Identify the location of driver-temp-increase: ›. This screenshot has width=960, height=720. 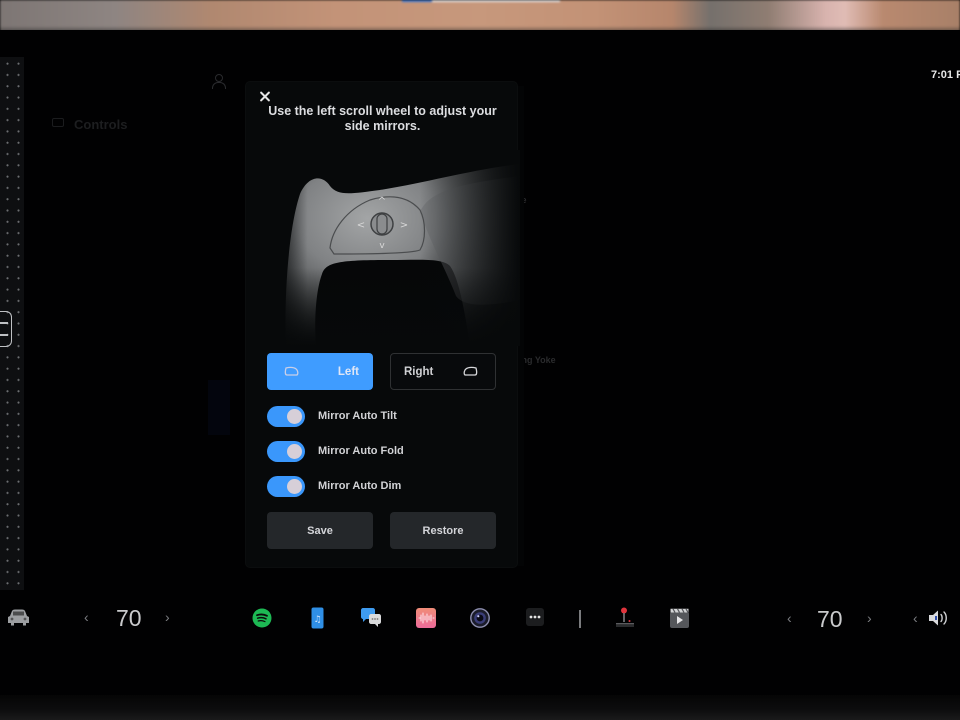
(167, 617).